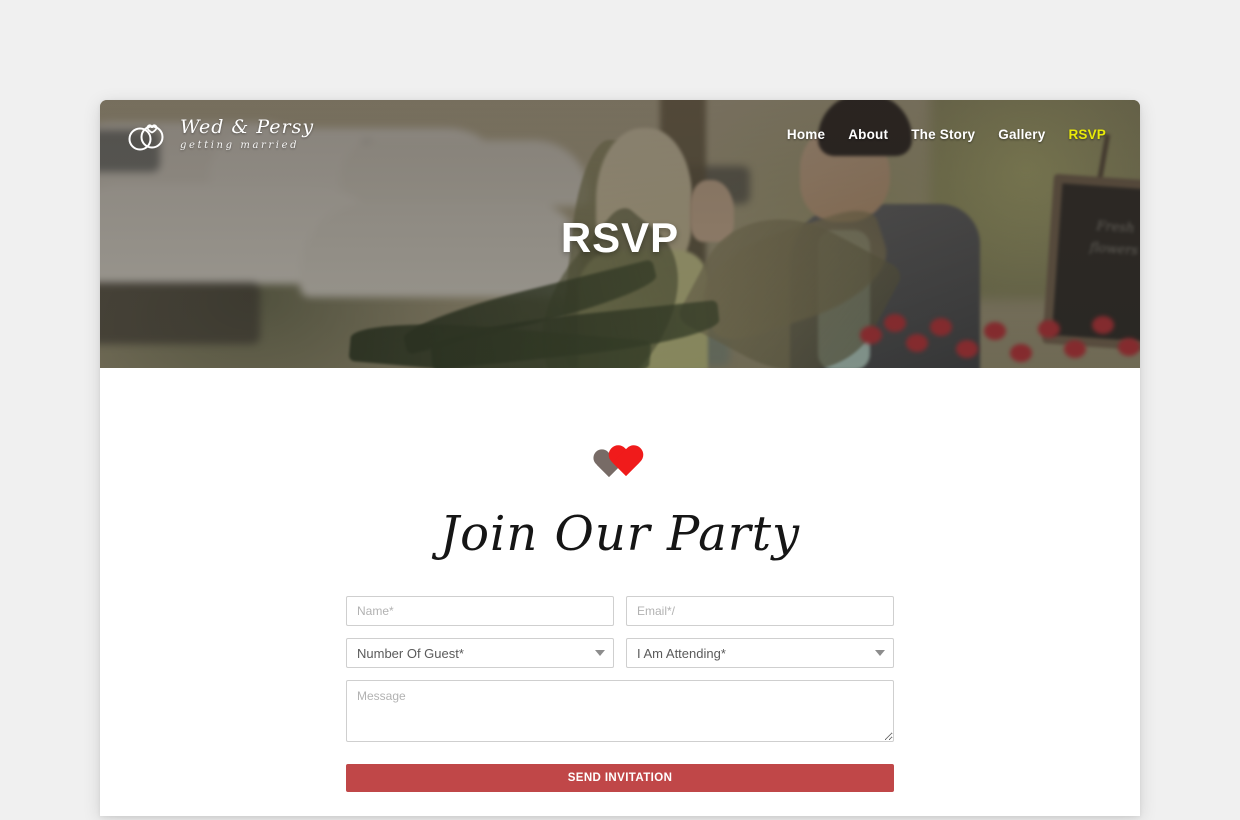  I want to click on i-am-attending-select: I Am Attending*, so click(760, 653).